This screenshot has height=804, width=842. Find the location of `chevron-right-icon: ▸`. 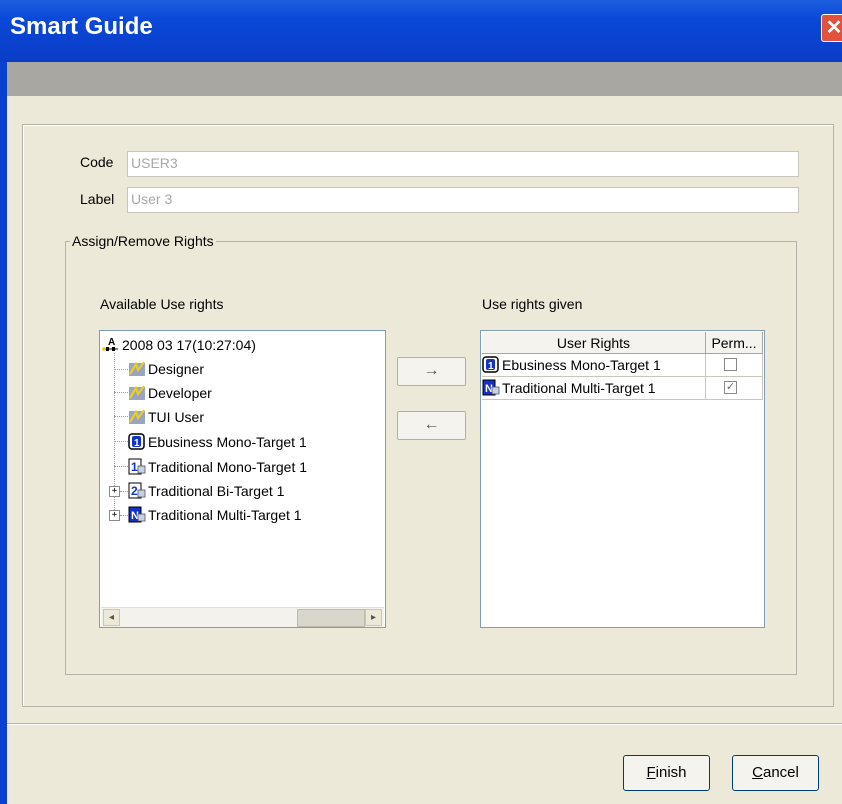

chevron-right-icon: ▸ is located at coordinates (373, 617).